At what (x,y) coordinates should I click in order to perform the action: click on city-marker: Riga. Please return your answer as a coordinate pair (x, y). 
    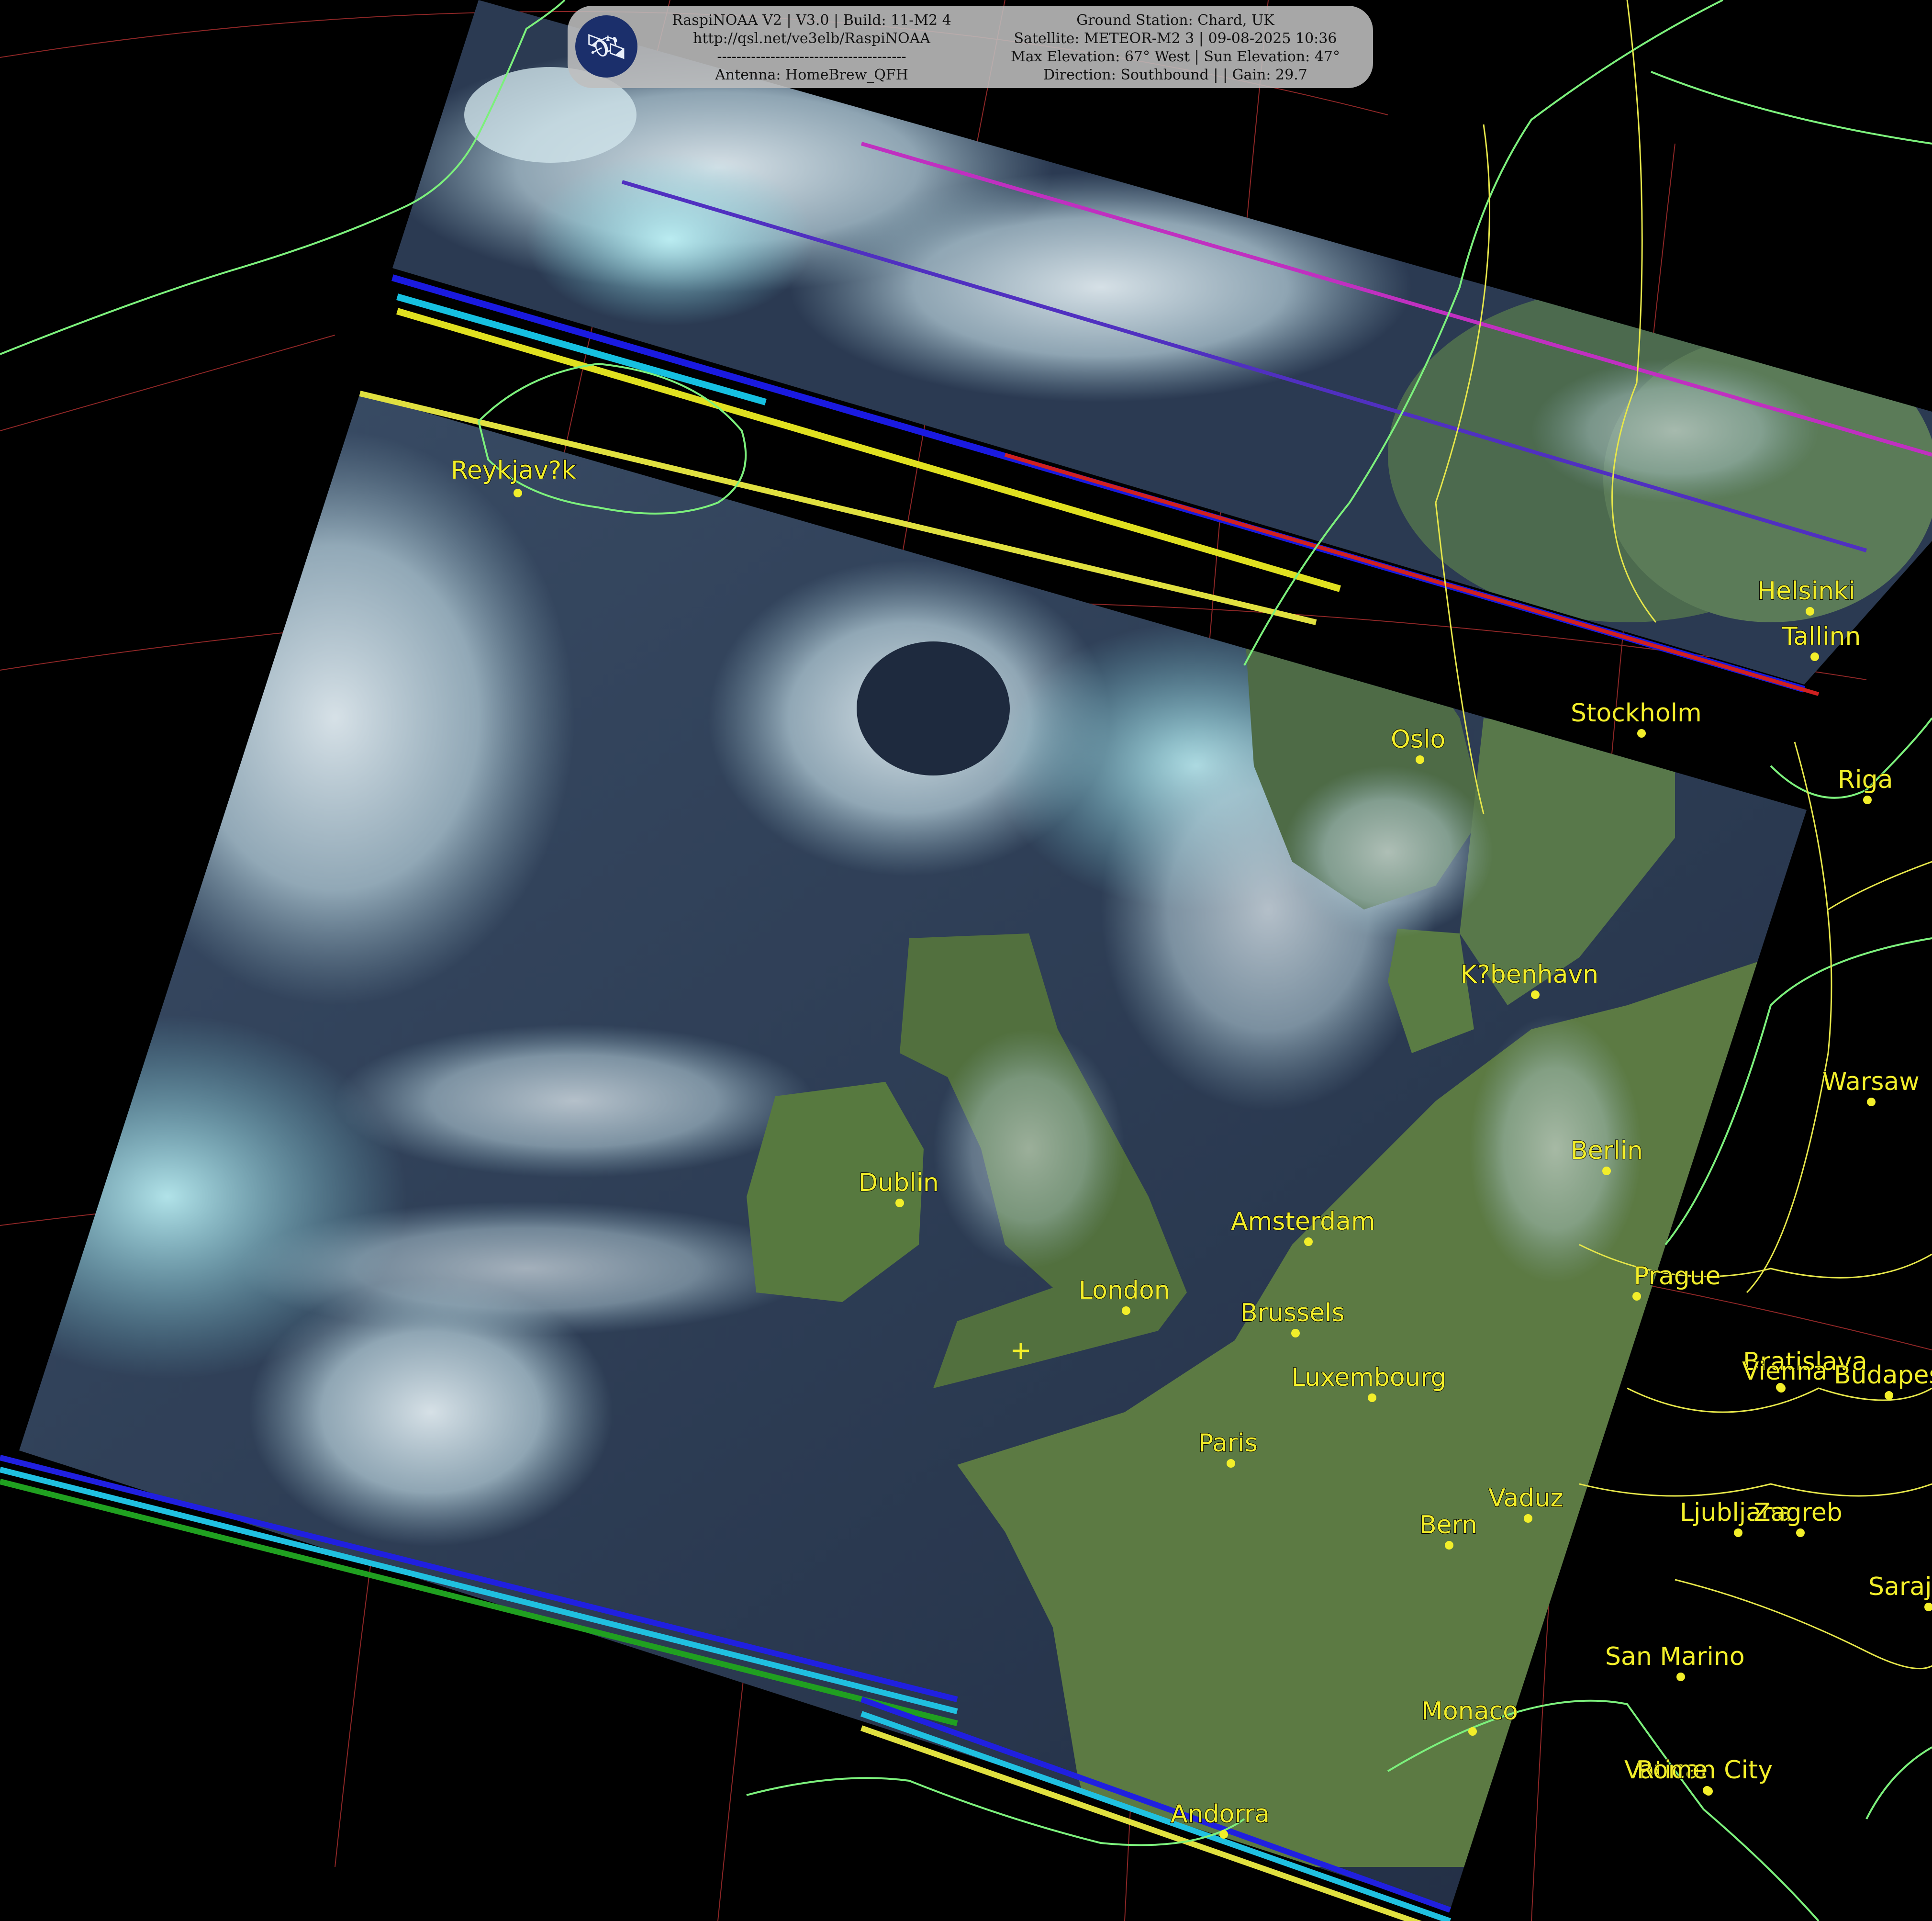
    Looking at the image, I should click on (1865, 784).